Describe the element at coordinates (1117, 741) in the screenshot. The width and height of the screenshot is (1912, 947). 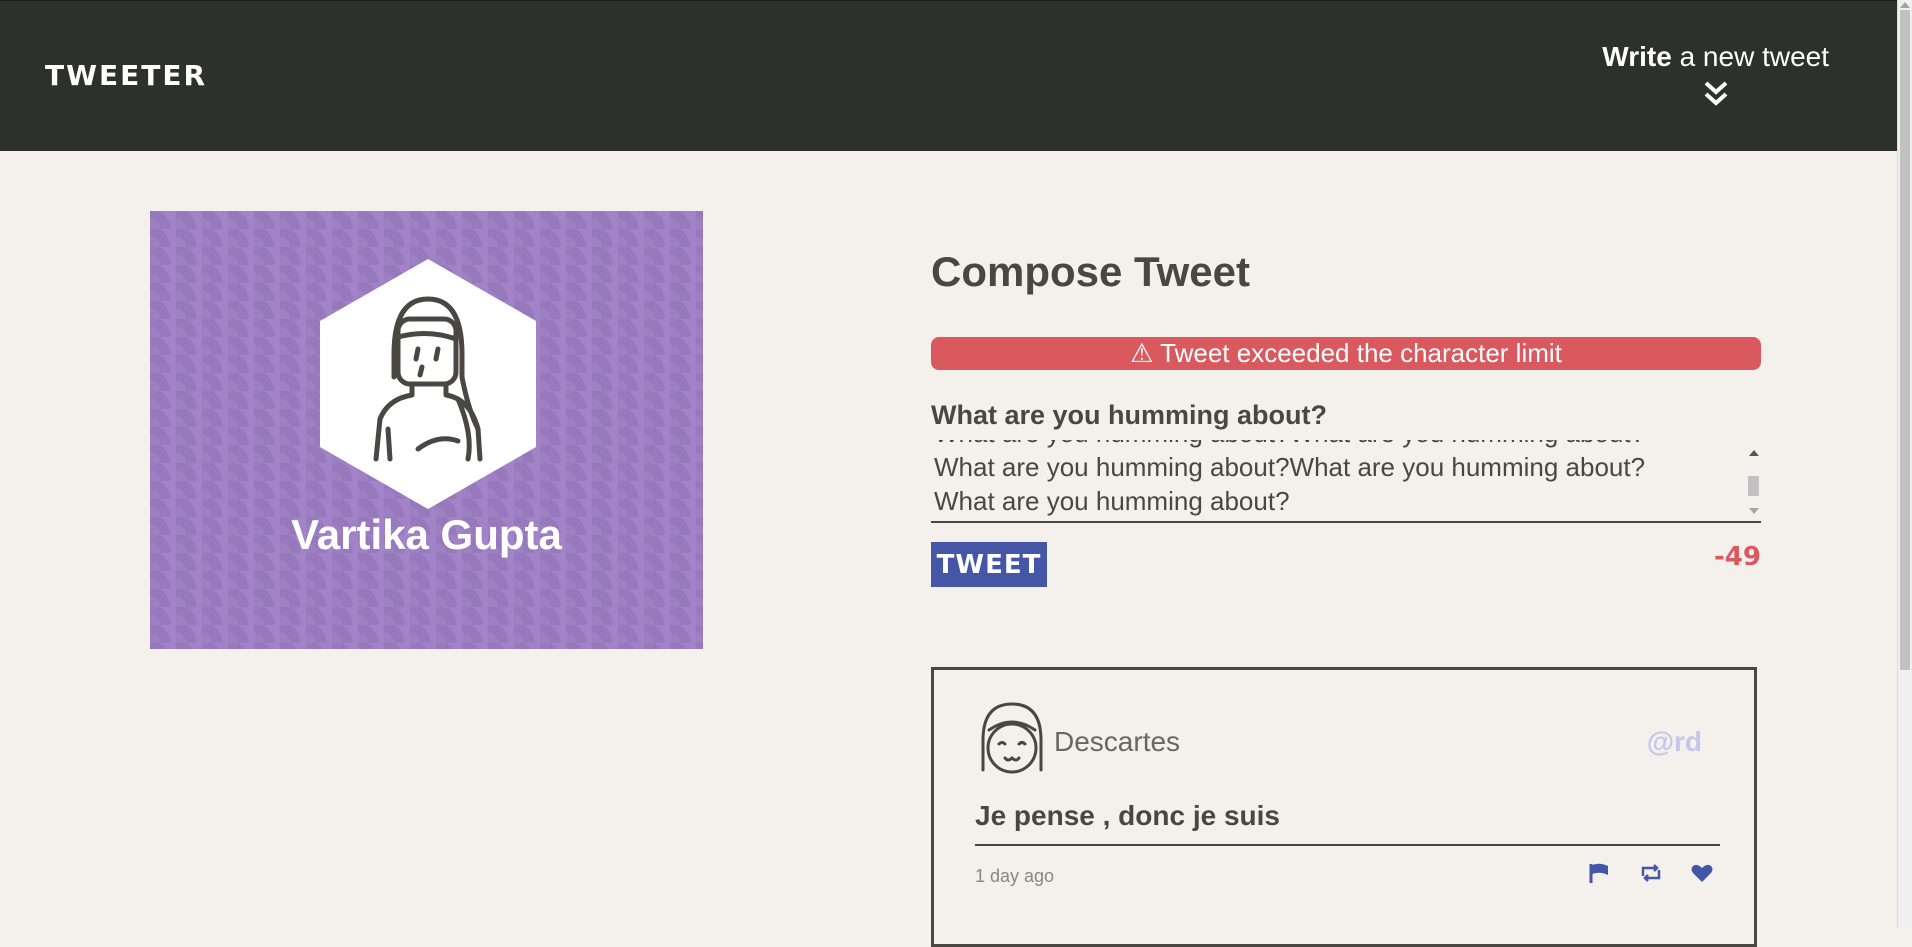
I see `tweet-author: Descartes` at that location.